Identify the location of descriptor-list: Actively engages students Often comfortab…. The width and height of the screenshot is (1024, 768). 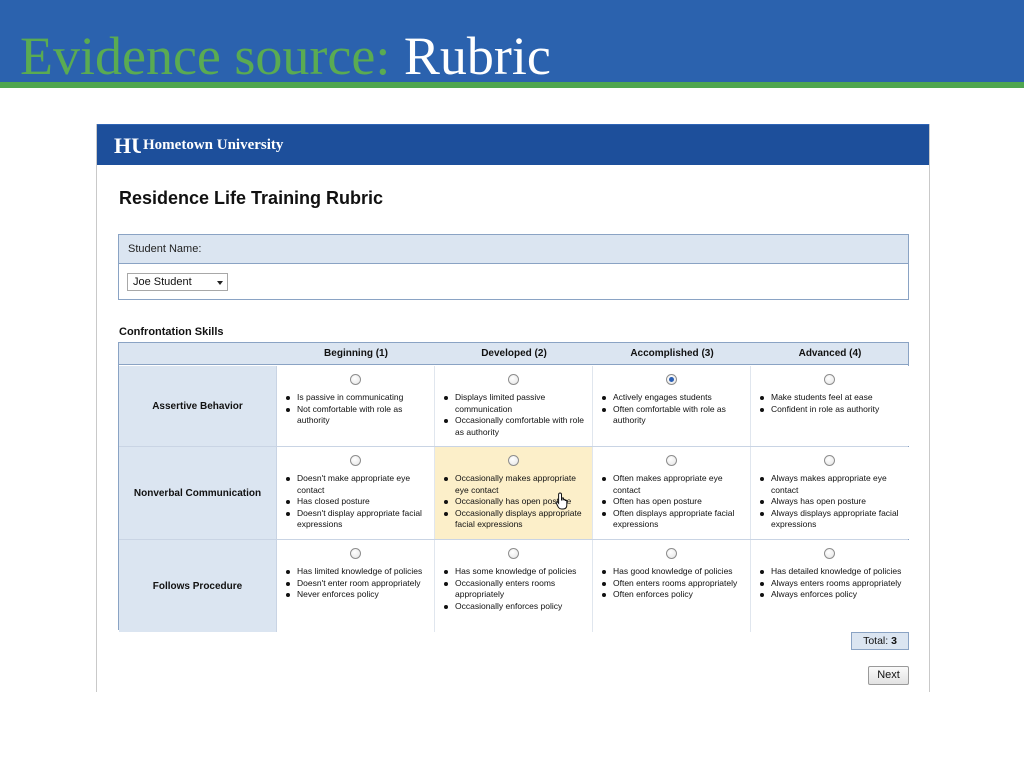
(674, 409).